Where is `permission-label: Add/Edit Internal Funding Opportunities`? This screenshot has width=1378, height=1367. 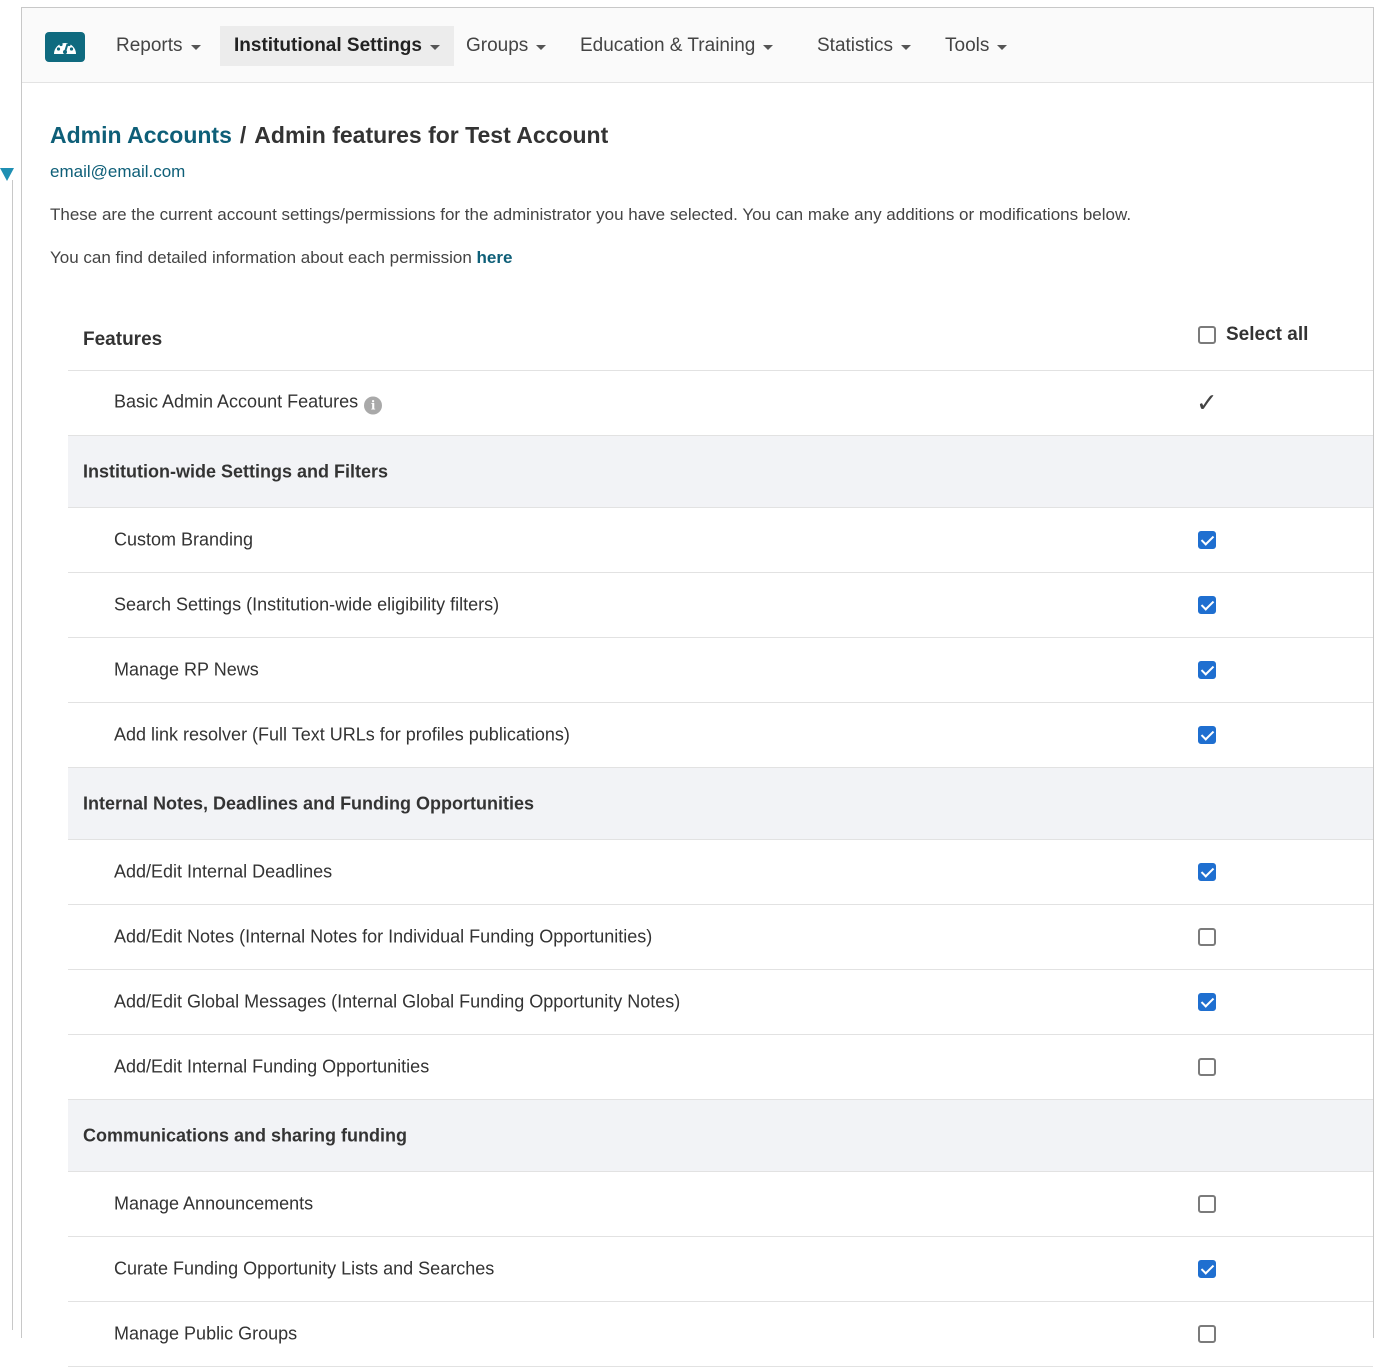
permission-label: Add/Edit Internal Funding Opportunities is located at coordinates (272, 1066).